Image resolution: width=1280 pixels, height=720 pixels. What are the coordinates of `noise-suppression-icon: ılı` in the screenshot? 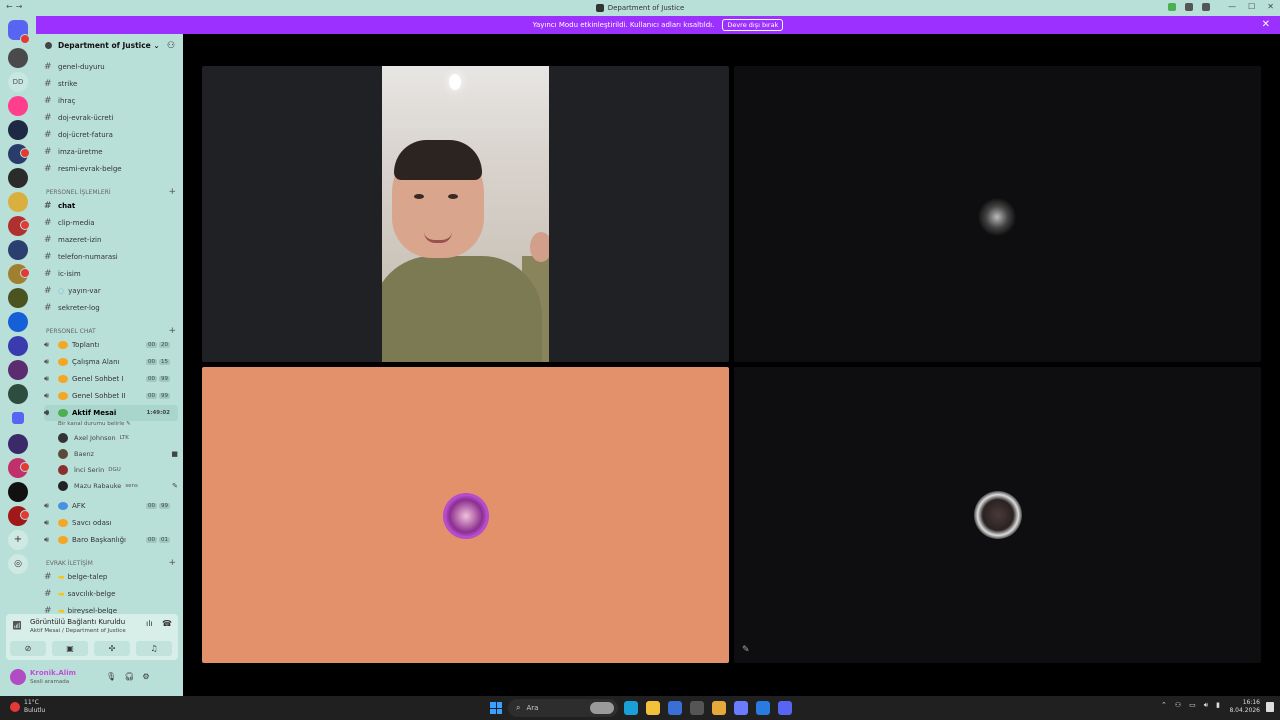 It's located at (149, 623).